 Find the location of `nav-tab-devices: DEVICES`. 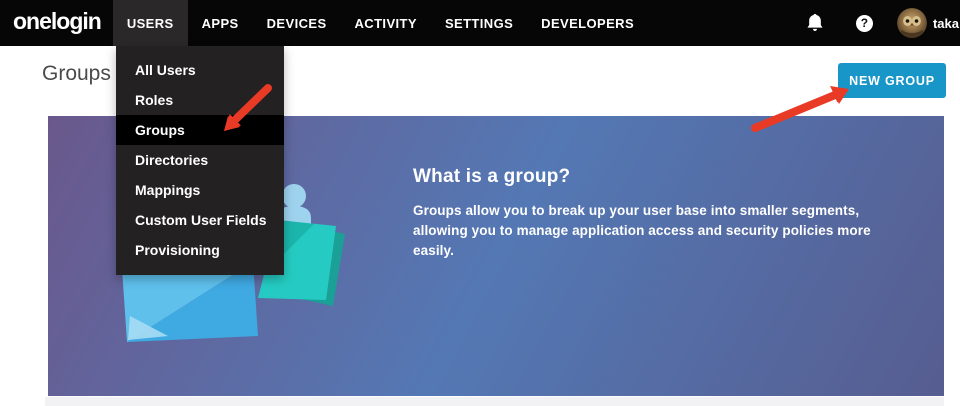

nav-tab-devices: DEVICES is located at coordinates (297, 23).